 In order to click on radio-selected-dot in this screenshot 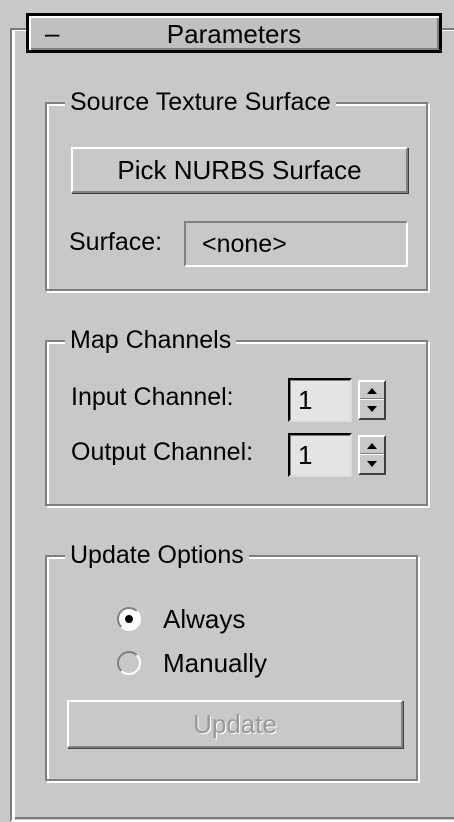, I will do `click(129, 619)`.